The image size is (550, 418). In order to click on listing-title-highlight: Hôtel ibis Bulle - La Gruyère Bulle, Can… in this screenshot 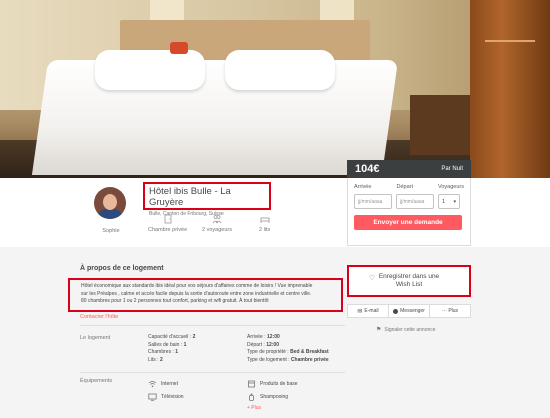, I will do `click(207, 199)`.